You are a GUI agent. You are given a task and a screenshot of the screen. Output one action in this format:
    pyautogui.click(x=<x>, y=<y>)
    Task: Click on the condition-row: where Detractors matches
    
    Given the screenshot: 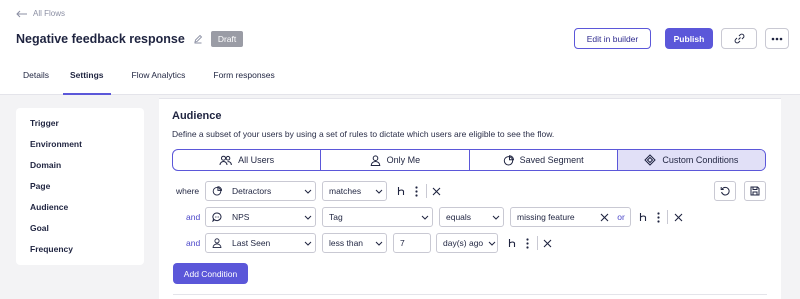 What is the action you would take?
    pyautogui.click(x=470, y=191)
    